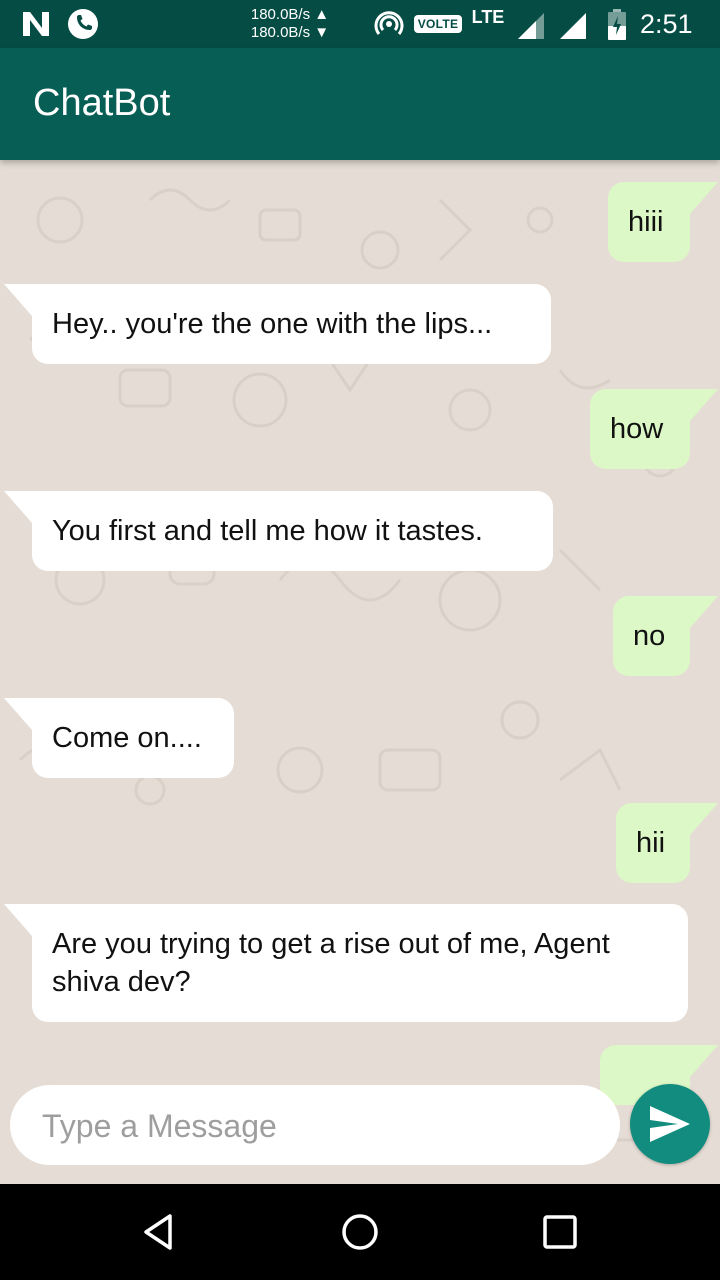 This screenshot has width=720, height=1280. I want to click on speed-down-text: 180.0B/s ▼, so click(290, 32).